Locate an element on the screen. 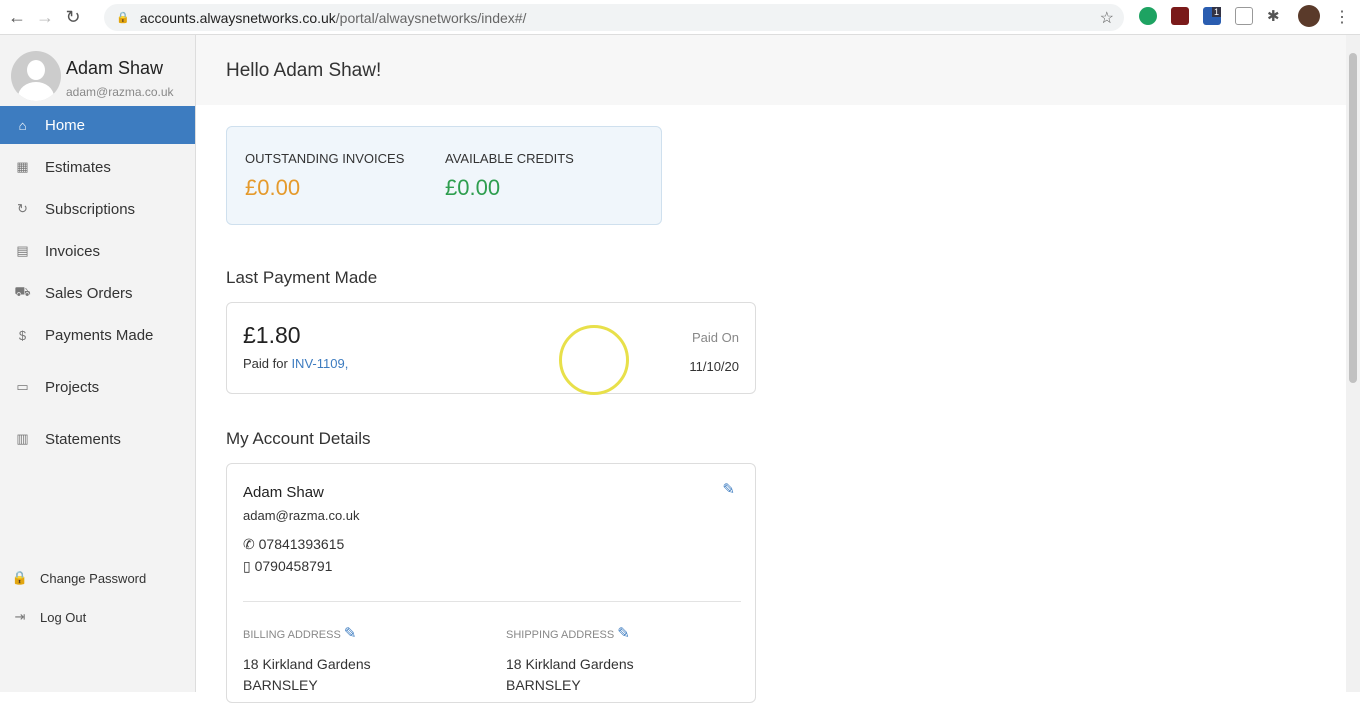  shipping-address: 18 Kirkland Gardens BARNSLEY is located at coordinates (570, 675).